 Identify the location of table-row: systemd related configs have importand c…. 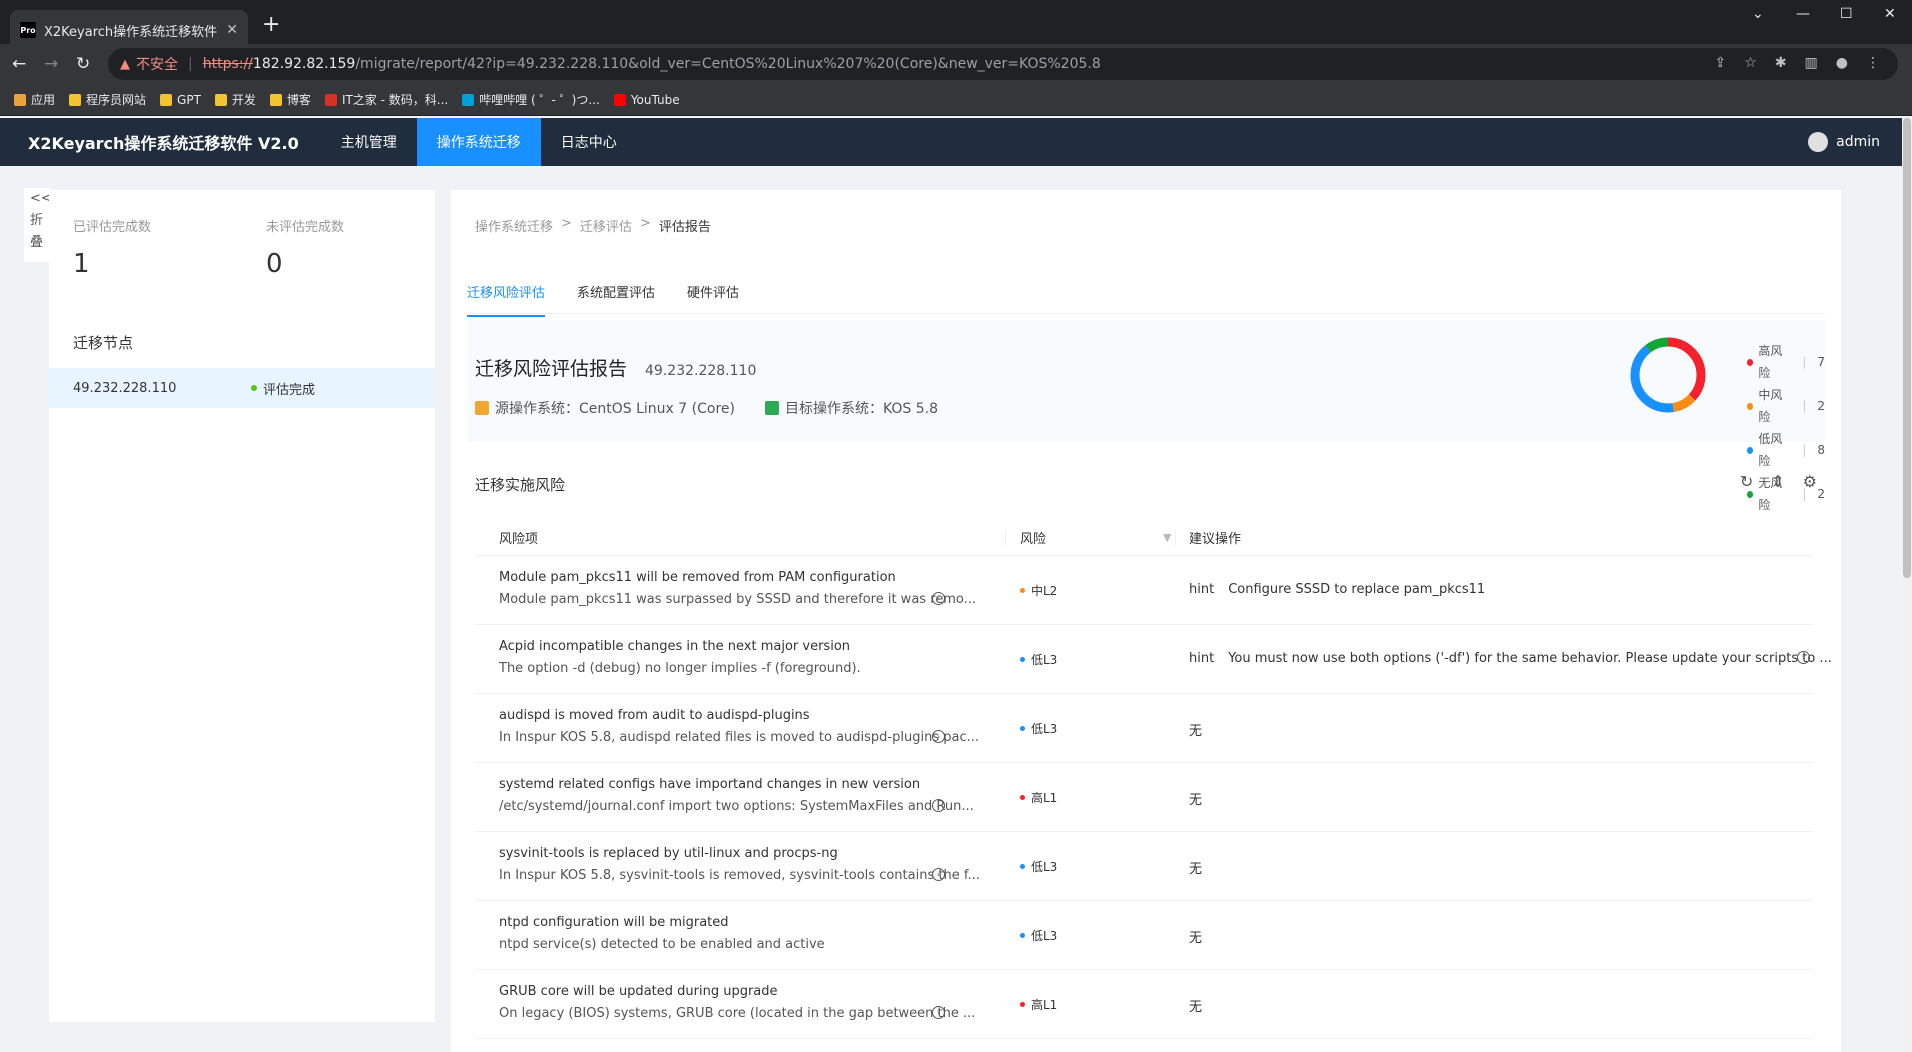
(1144, 797).